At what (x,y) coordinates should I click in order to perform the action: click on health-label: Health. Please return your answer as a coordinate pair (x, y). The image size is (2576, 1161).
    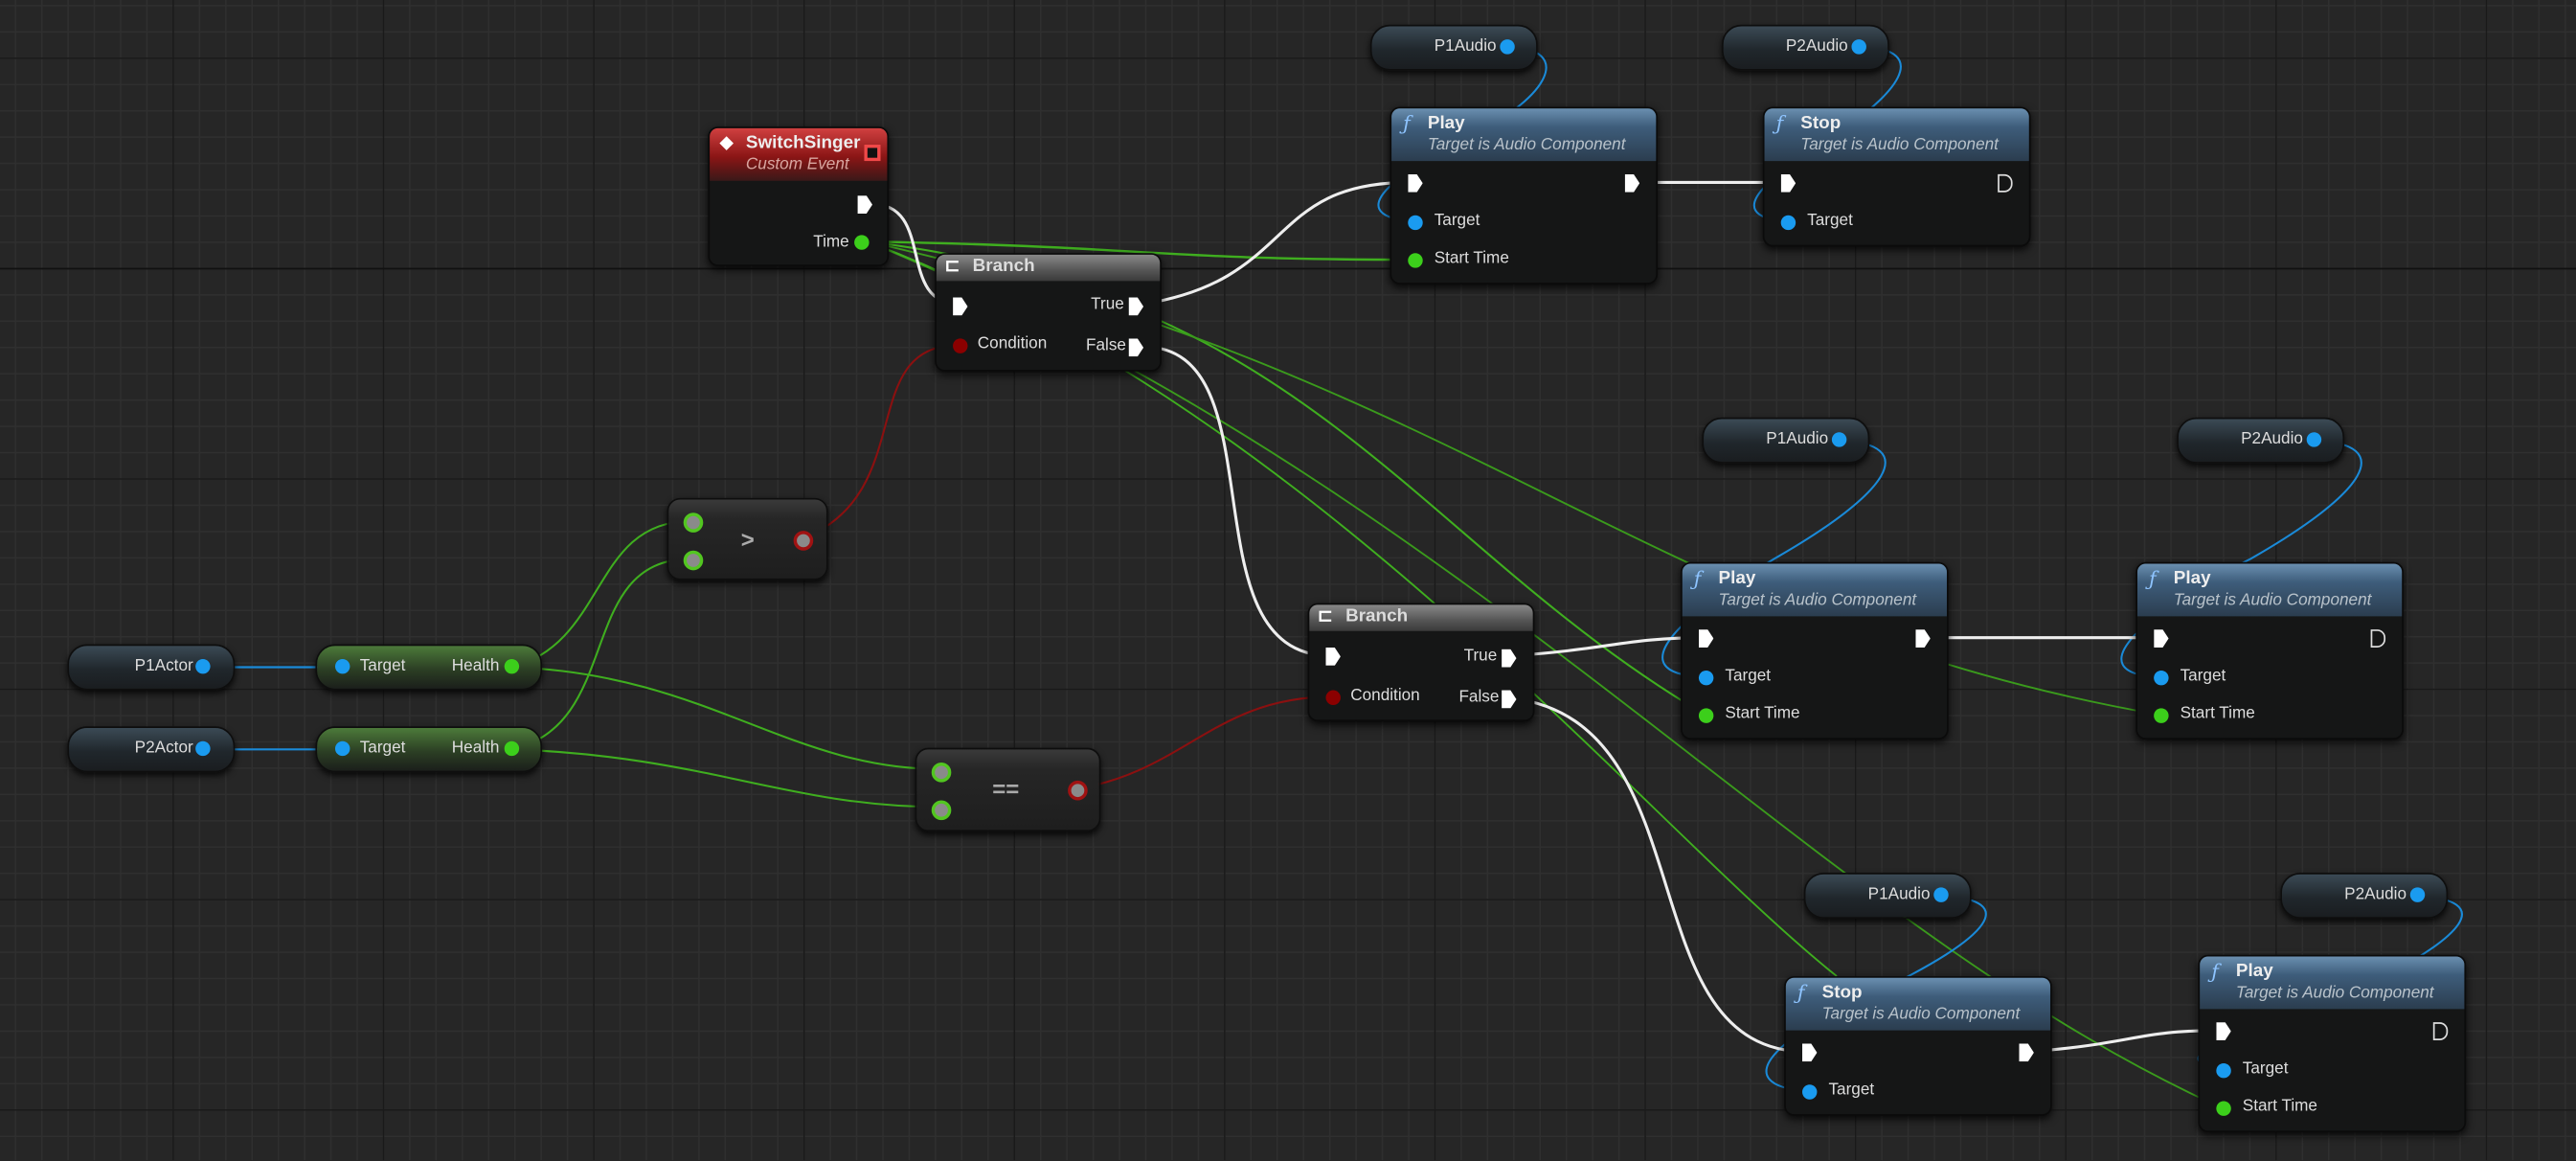
    Looking at the image, I should click on (475, 749).